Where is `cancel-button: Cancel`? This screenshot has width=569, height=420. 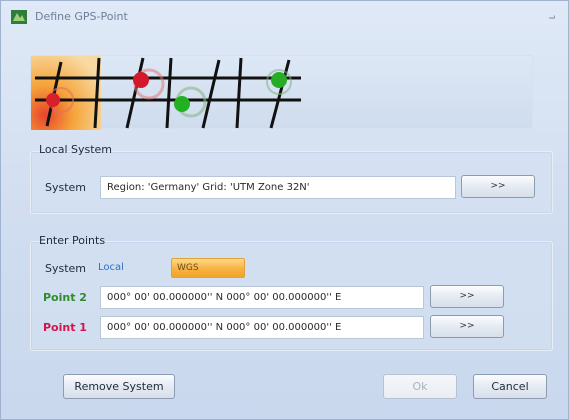
cancel-button: Cancel is located at coordinates (510, 386).